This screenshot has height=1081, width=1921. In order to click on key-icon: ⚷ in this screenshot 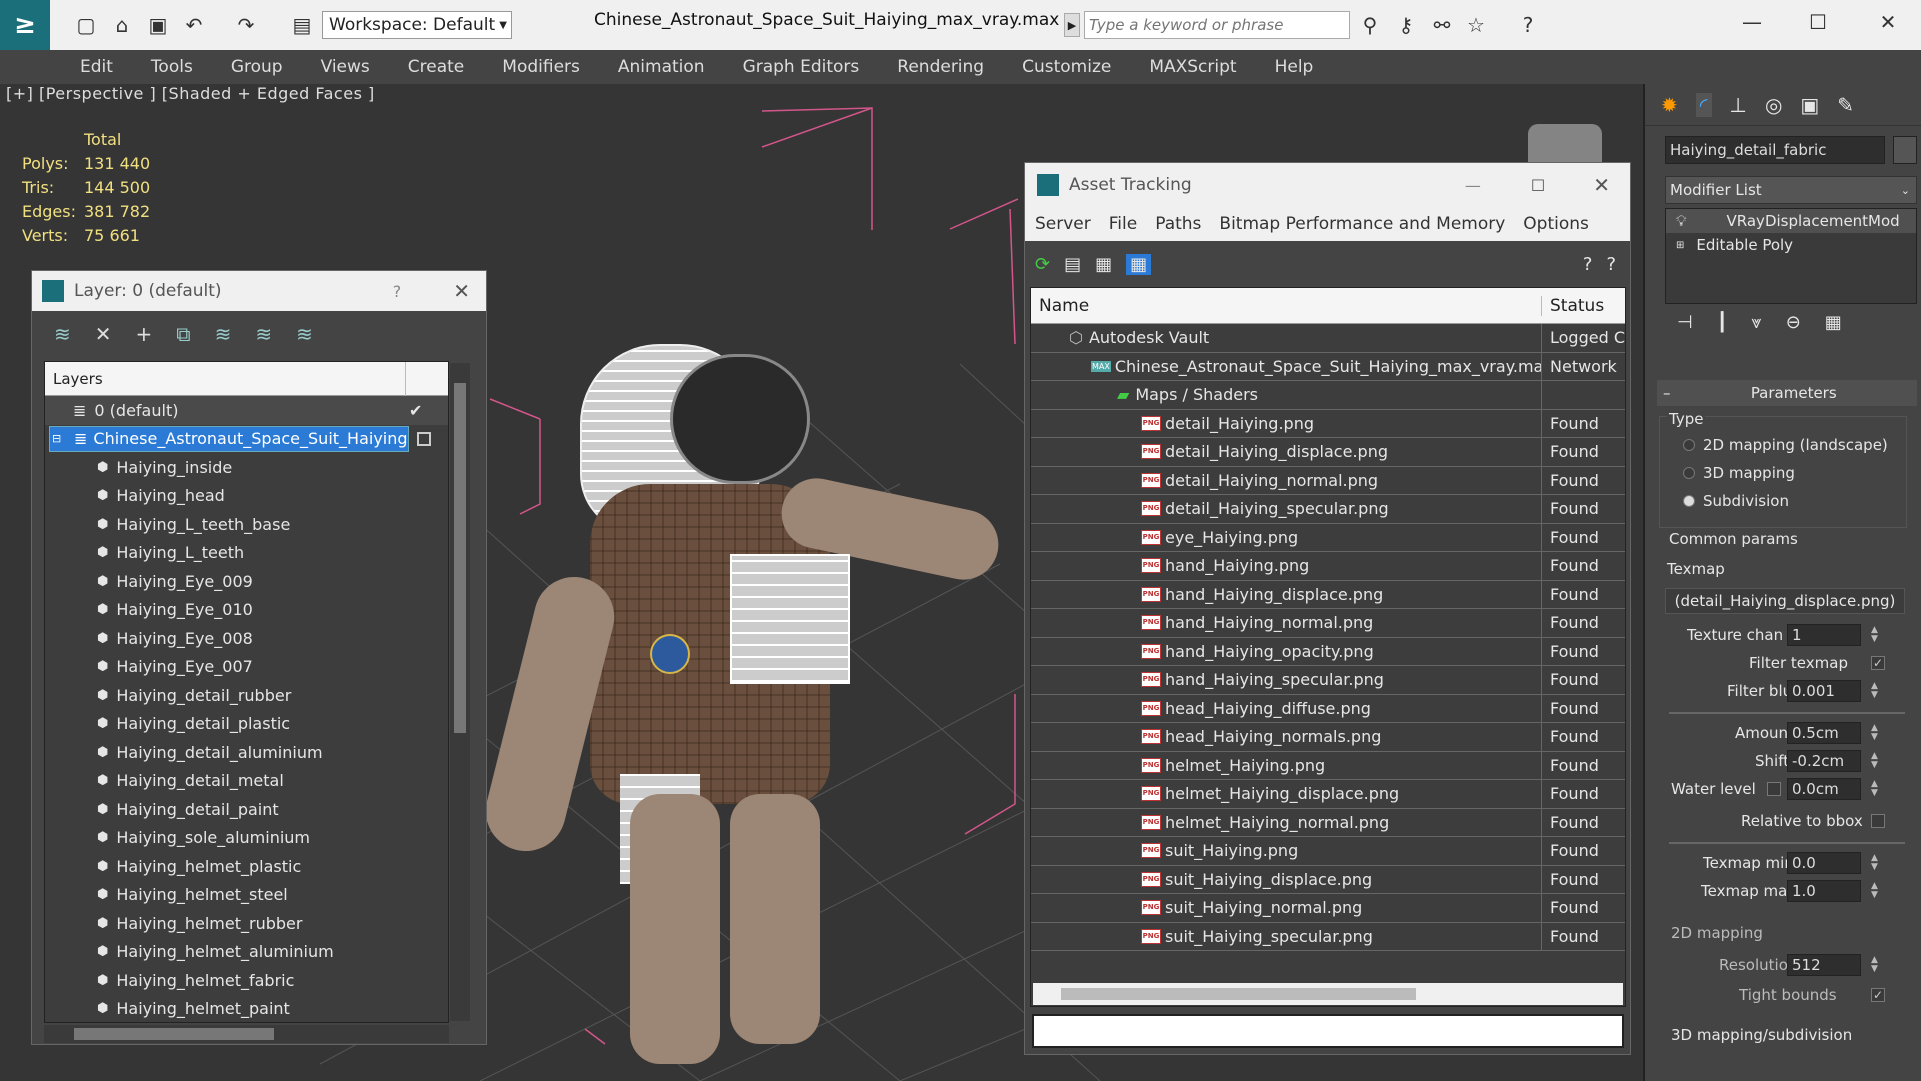, I will do `click(1406, 25)`.